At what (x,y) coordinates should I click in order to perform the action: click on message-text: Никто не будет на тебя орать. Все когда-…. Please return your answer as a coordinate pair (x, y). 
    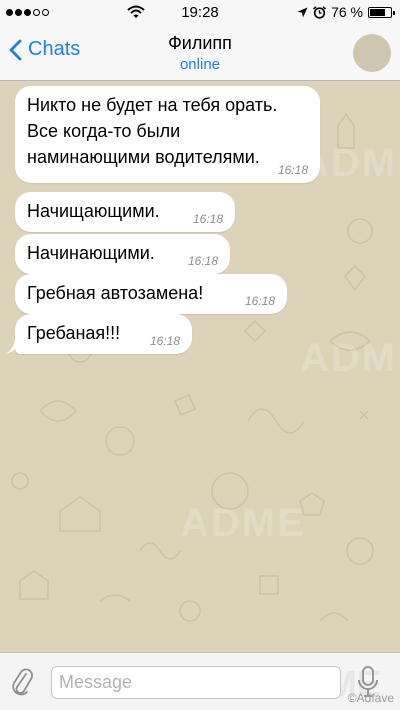
    Looking at the image, I should click on (152, 131).